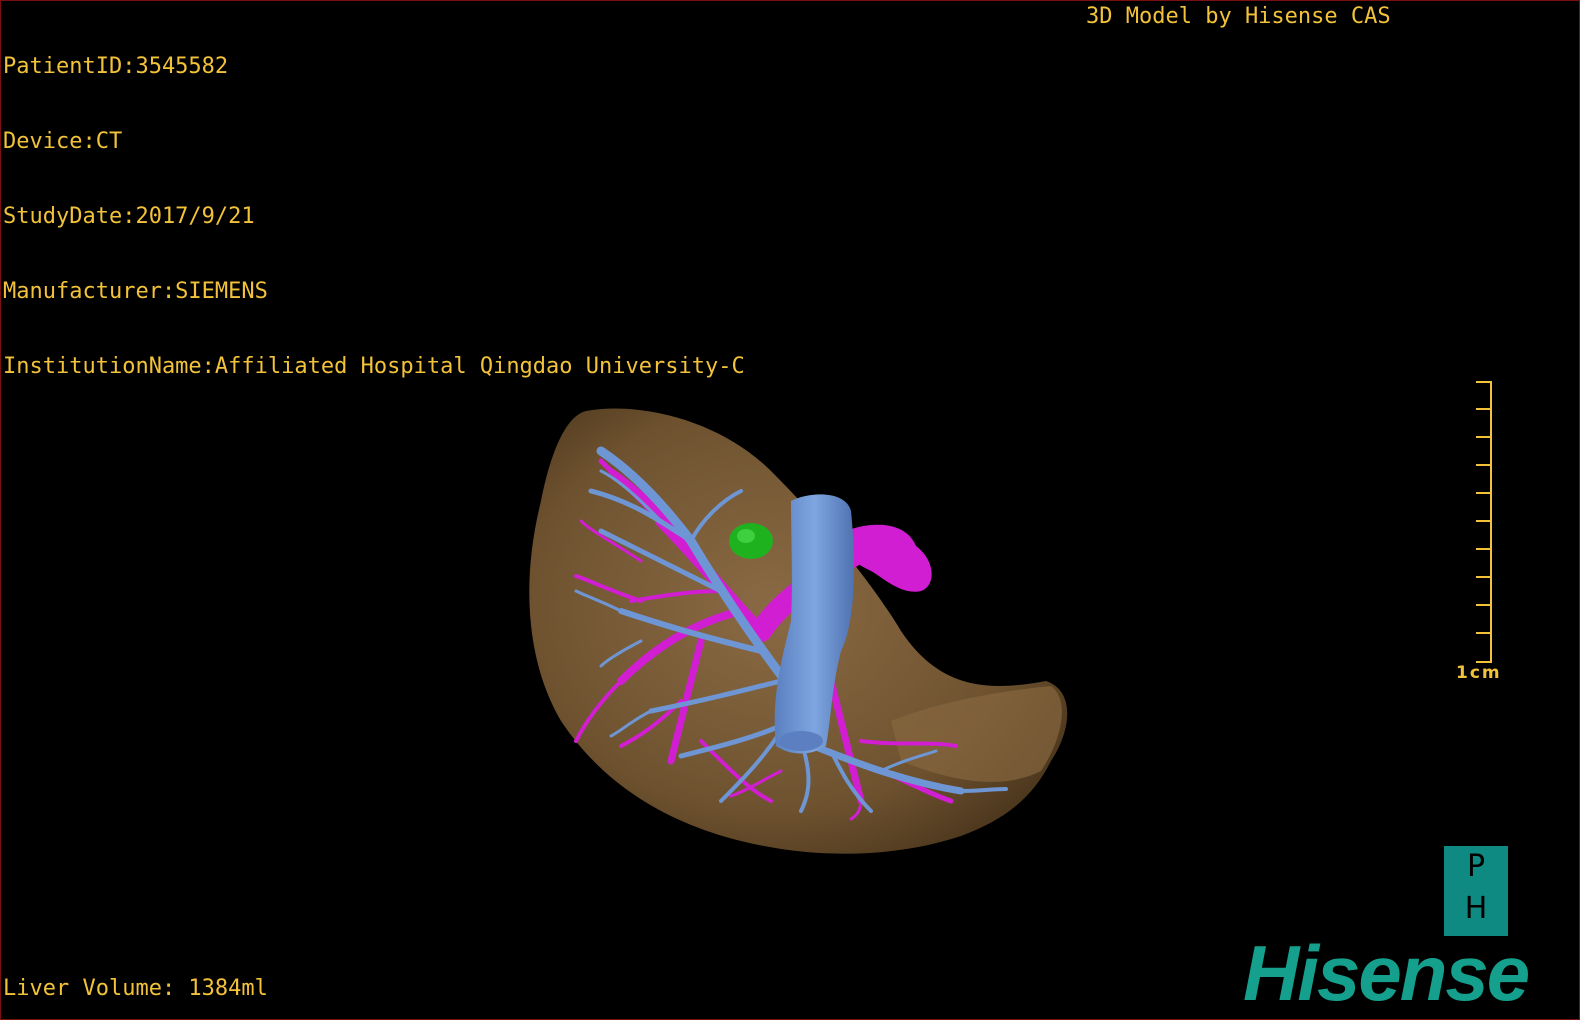  I want to click on device: Device:CT, so click(63, 141).